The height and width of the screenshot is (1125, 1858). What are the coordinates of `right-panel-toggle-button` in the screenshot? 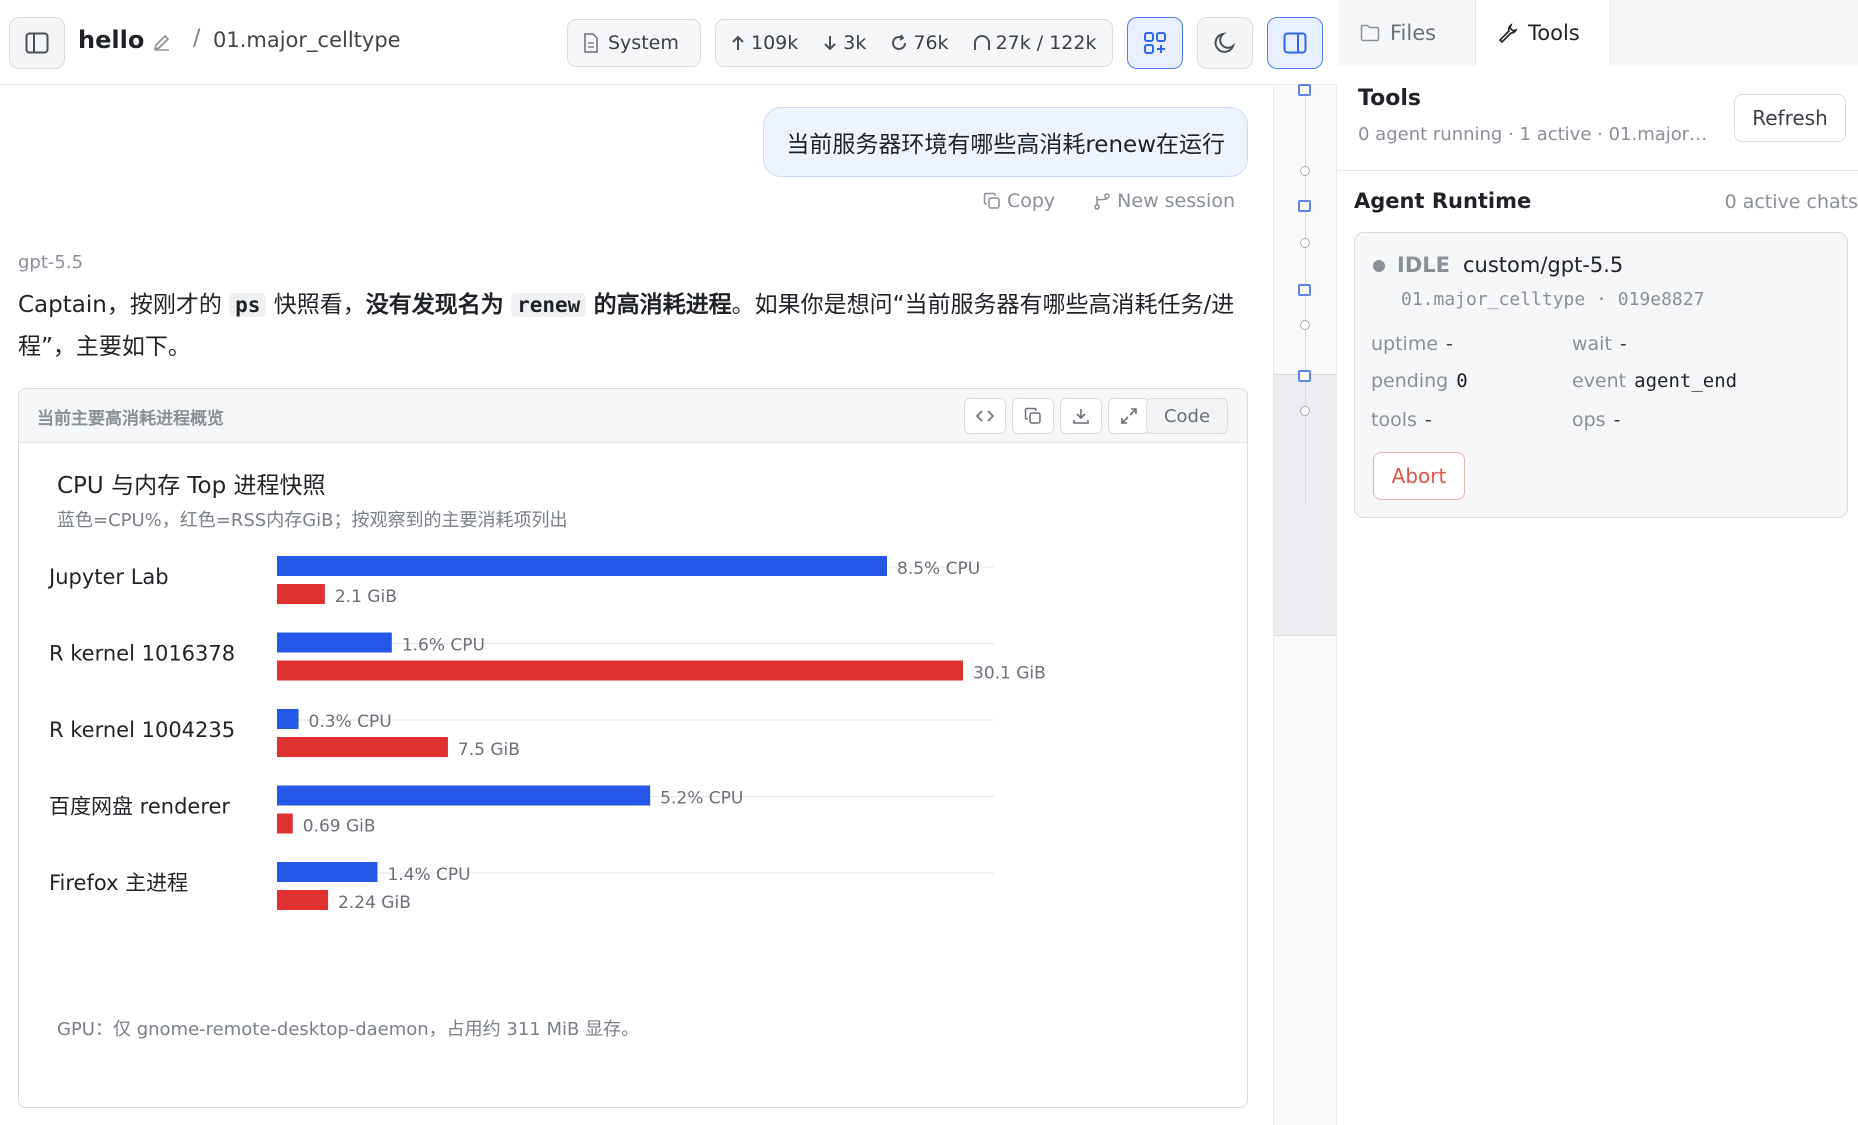 It's located at (1295, 43).